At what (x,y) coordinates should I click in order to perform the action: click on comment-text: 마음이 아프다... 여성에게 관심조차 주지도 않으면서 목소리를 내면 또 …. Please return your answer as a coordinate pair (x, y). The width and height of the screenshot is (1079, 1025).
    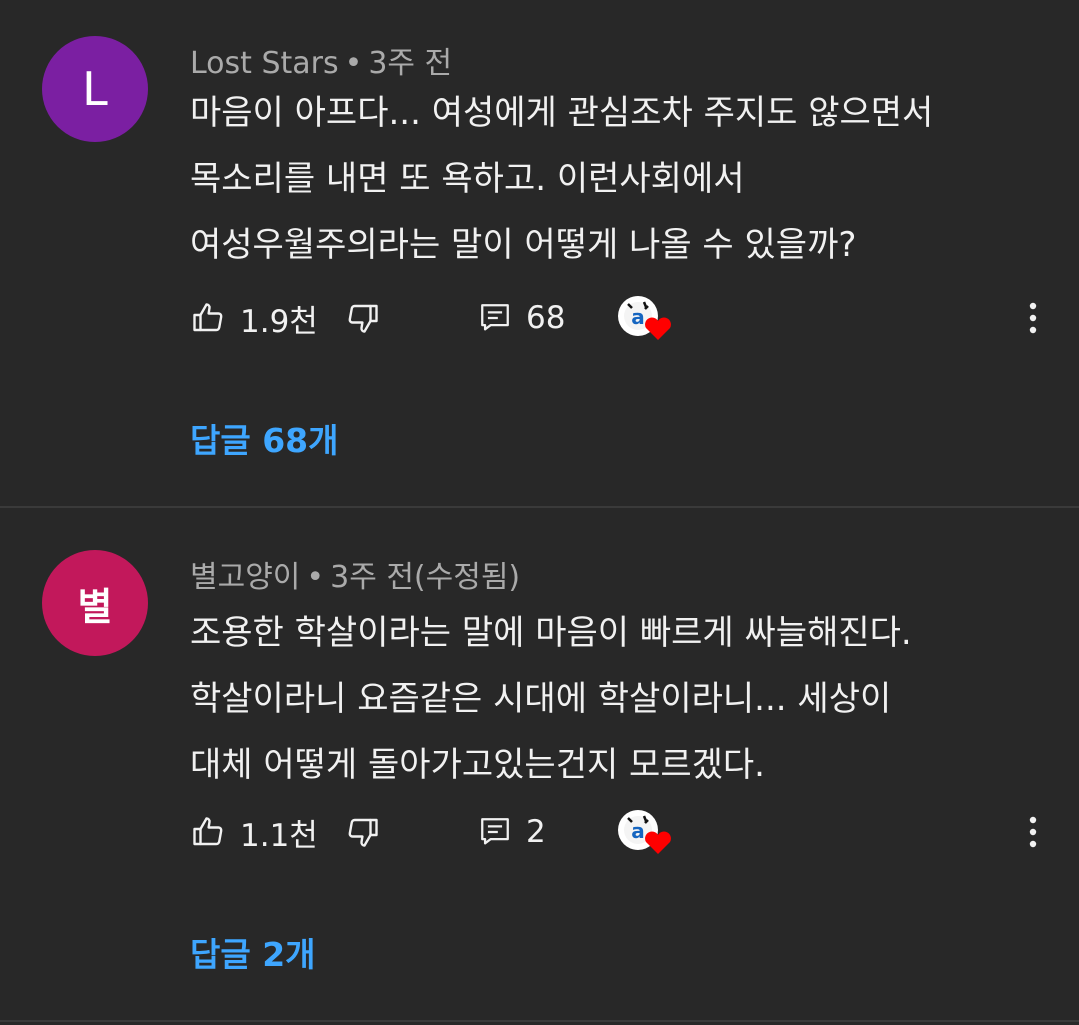
    Looking at the image, I should click on (561, 179).